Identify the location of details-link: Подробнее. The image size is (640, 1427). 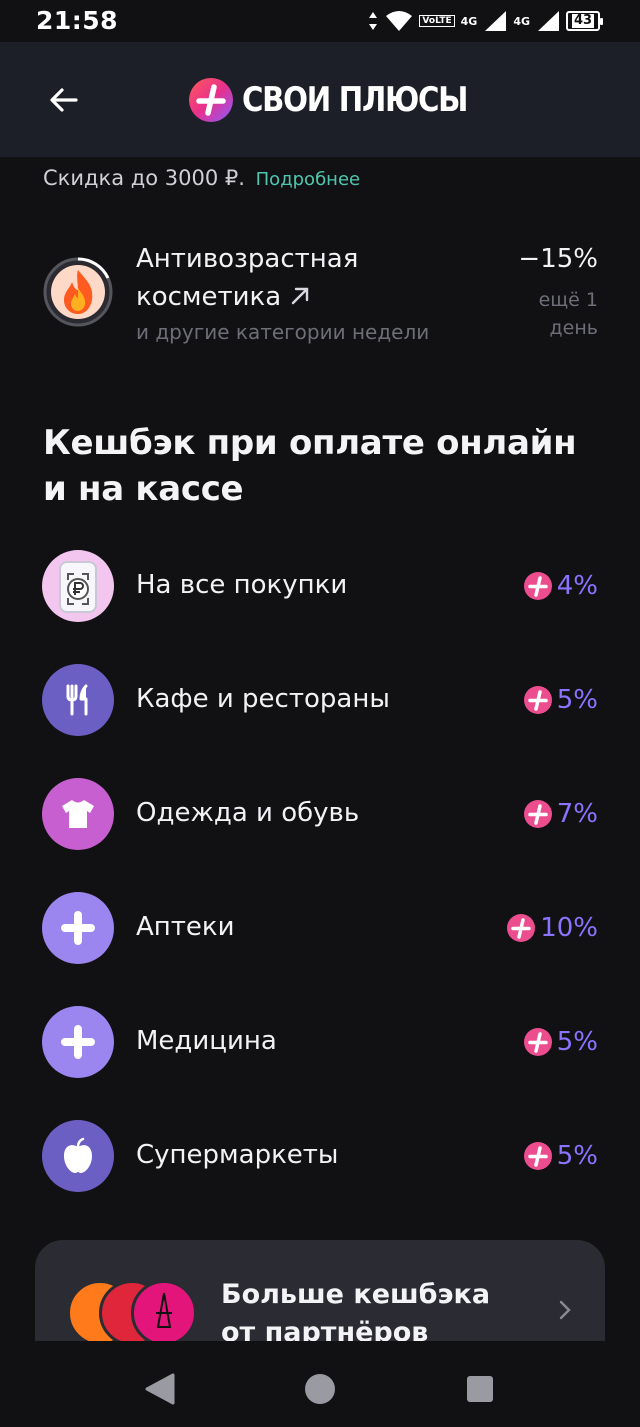
(308, 179).